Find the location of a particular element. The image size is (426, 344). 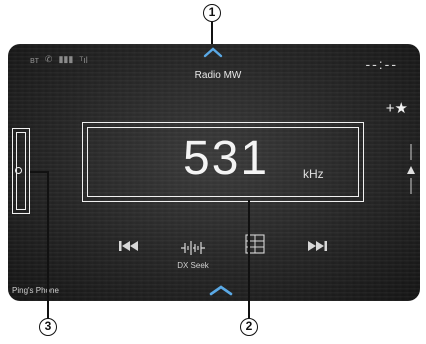

status-icons: ʙᴛ ✆ ▮▮▮ ᵀıl is located at coordinates (59, 59).